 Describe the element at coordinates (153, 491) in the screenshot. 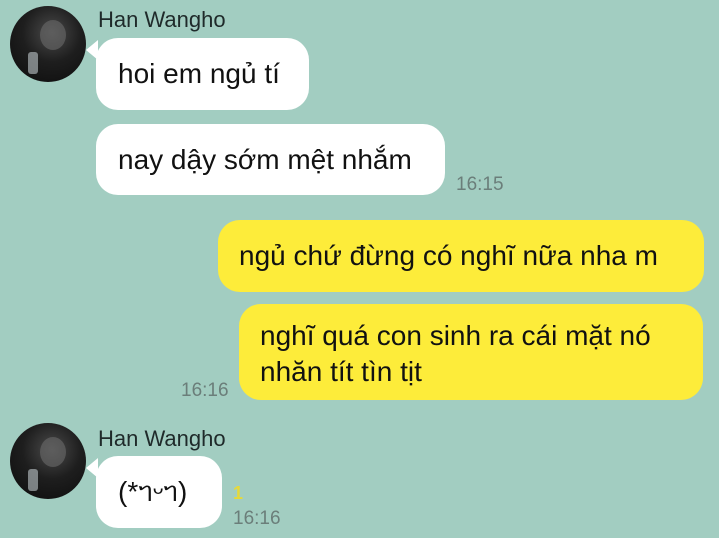

I see `message-text: (*ᥐ᠋ᵕᥐ᠋)` at that location.